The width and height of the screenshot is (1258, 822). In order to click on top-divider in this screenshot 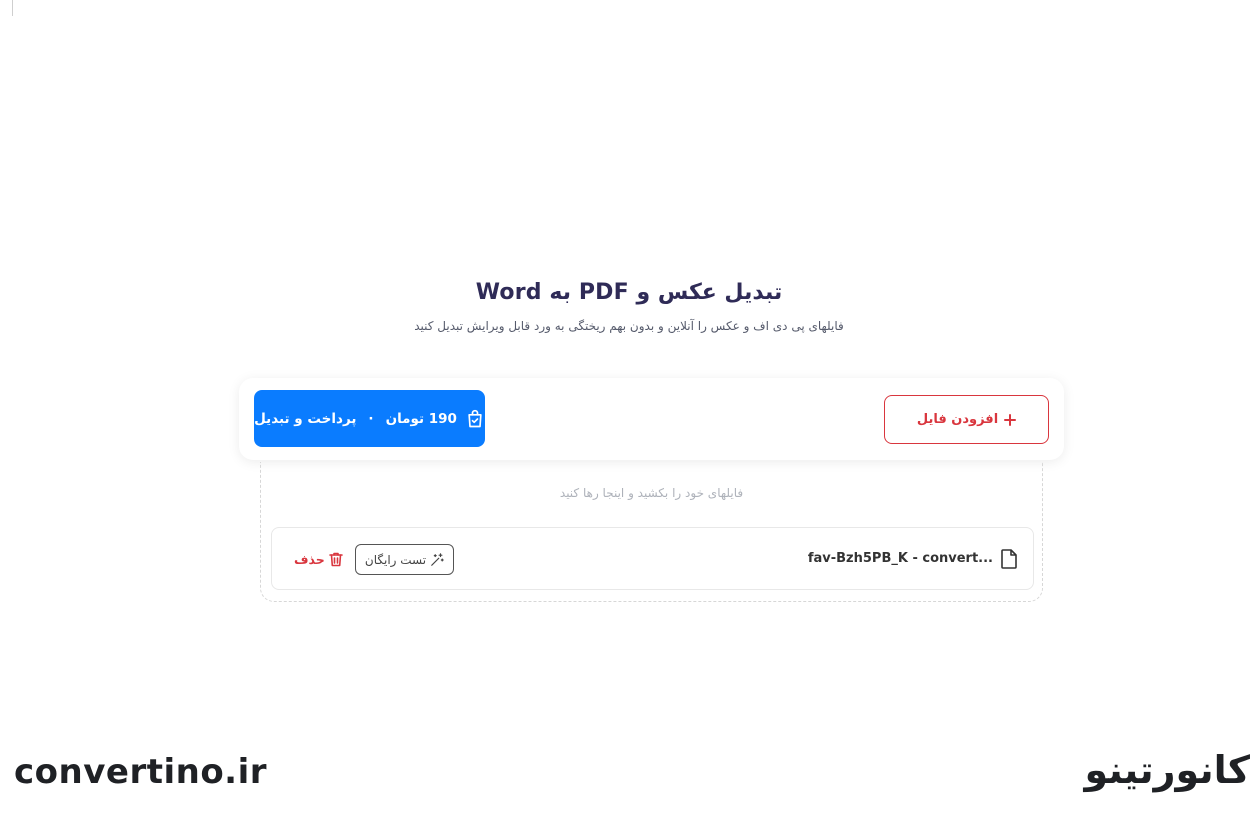, I will do `click(12, 8)`.